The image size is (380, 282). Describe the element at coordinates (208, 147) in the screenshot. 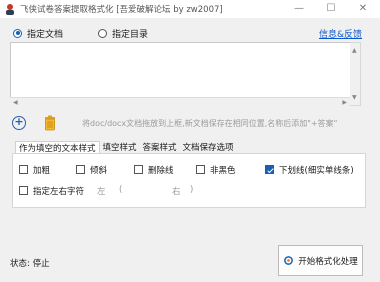

I see `tab-save-options: 文档保存选项` at that location.